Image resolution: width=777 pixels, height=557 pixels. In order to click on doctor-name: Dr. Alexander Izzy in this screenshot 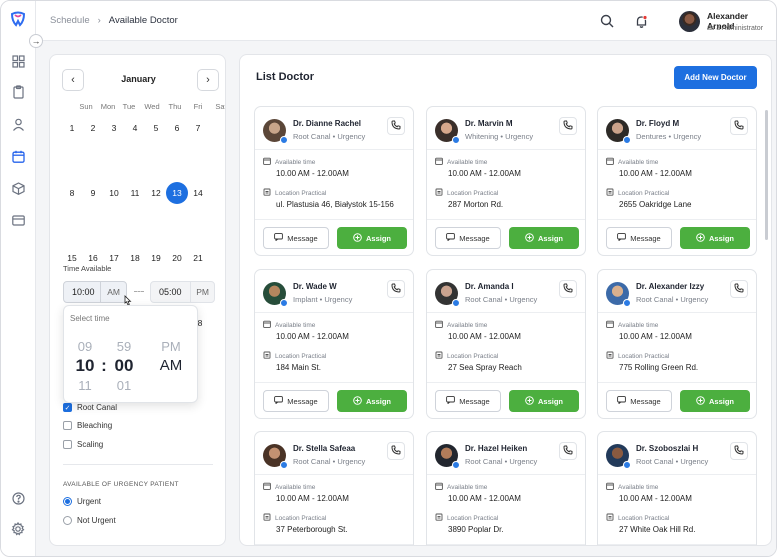, I will do `click(670, 286)`.